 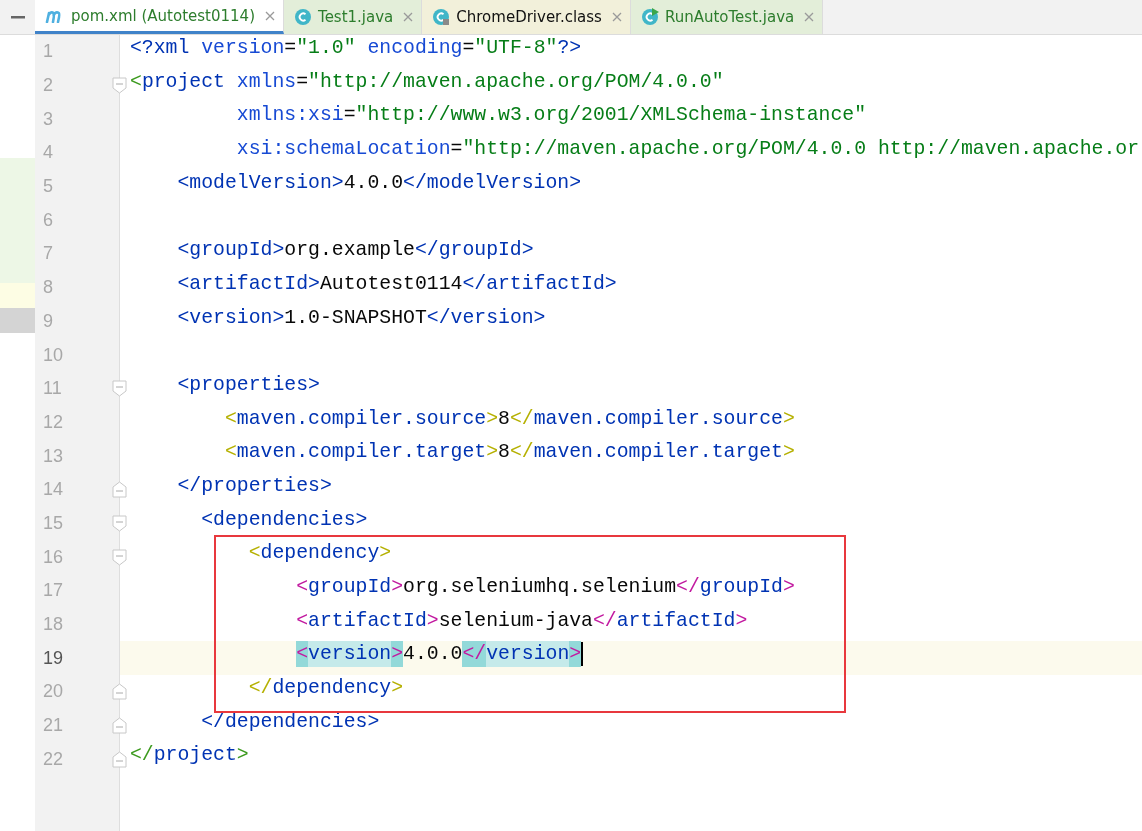 What do you see at coordinates (254, 486) in the screenshot?
I see `code-line: </properties>` at bounding box center [254, 486].